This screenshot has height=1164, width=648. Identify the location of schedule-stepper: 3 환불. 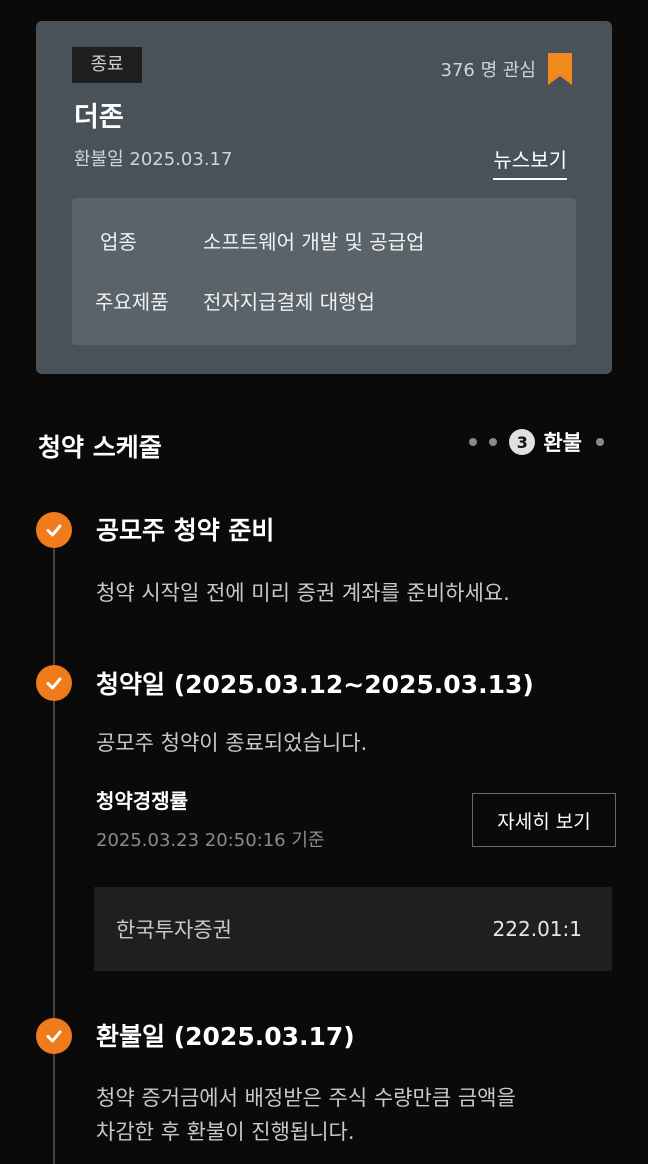
(536, 442).